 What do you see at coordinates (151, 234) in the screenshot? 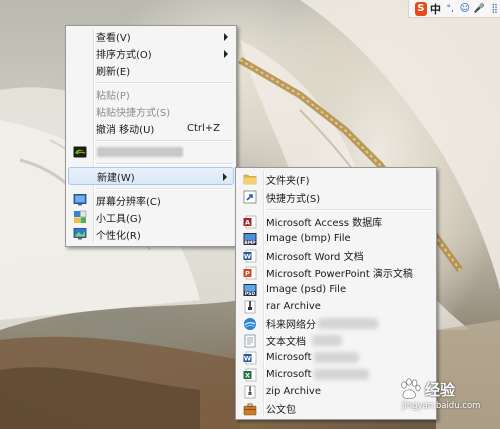
I see `menu-item-personalize: 个性化(R)` at bounding box center [151, 234].